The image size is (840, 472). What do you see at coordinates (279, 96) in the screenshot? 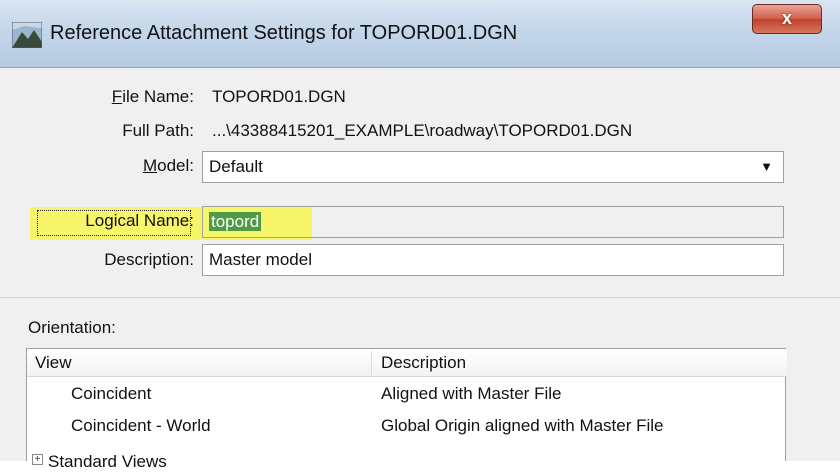
I see `file-name-value: TOPORD01.DGN` at bounding box center [279, 96].